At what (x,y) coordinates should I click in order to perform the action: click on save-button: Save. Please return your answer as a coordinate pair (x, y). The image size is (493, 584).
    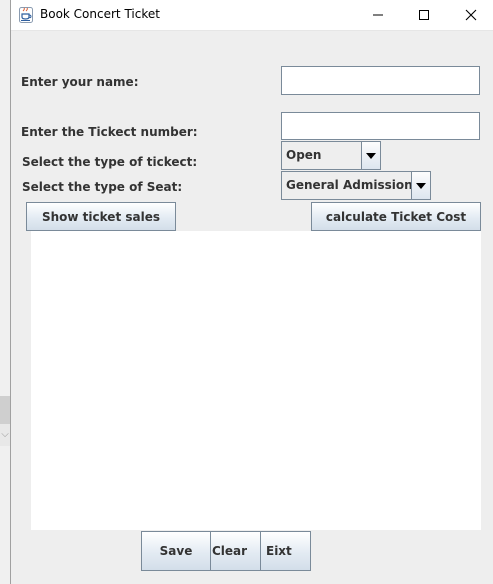
    Looking at the image, I should click on (176, 551).